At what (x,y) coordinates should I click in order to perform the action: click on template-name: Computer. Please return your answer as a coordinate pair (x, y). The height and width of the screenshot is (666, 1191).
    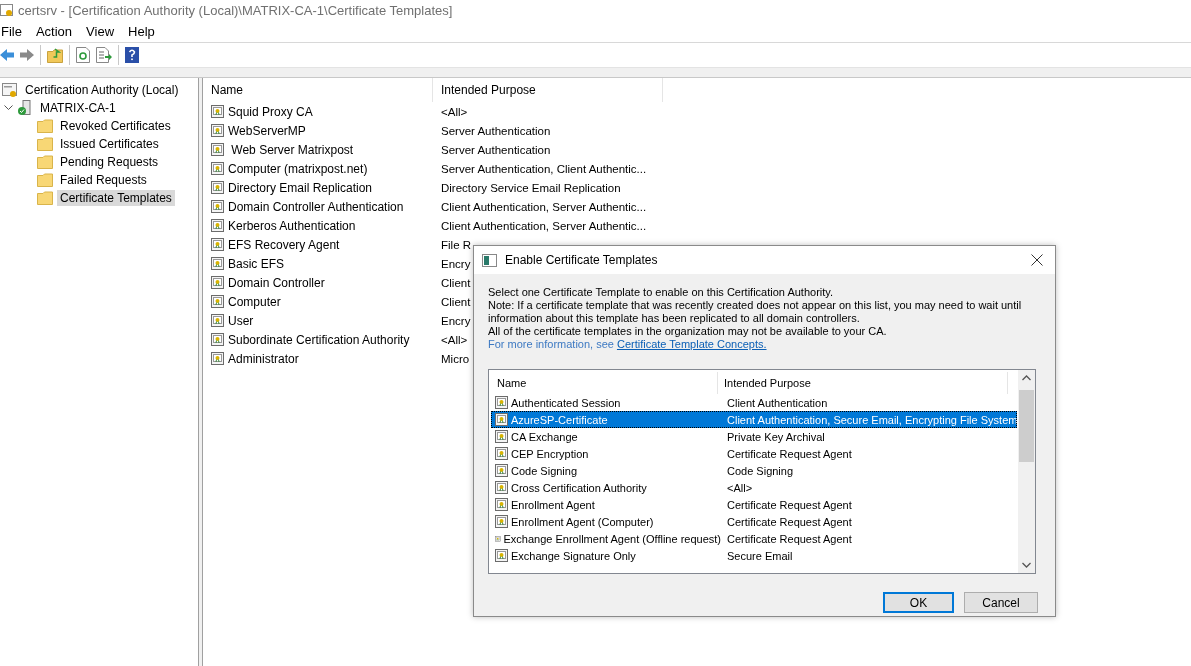
    Looking at the image, I should click on (254, 301).